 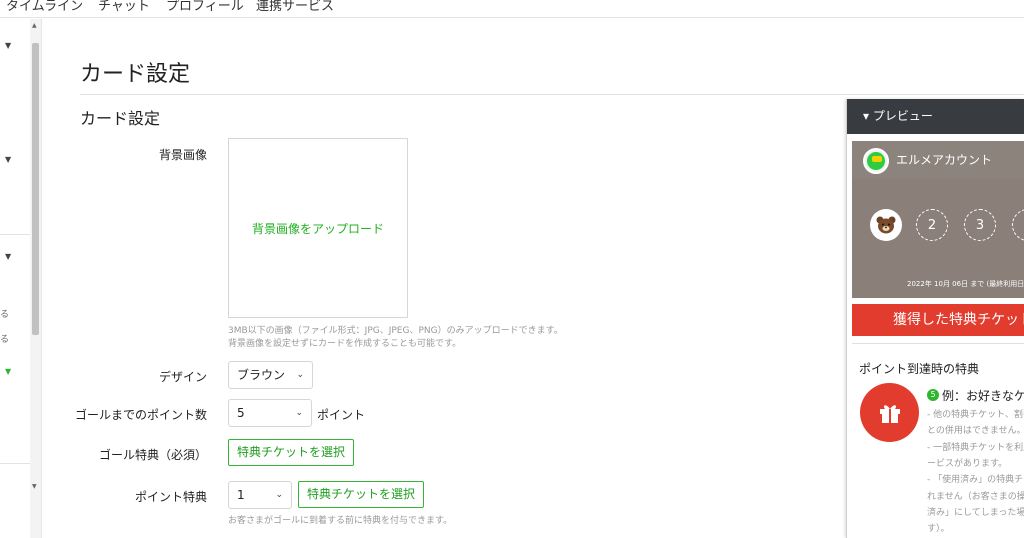 What do you see at coordinates (182, 155) in the screenshot?
I see `background-image-label: 背景画像` at bounding box center [182, 155].